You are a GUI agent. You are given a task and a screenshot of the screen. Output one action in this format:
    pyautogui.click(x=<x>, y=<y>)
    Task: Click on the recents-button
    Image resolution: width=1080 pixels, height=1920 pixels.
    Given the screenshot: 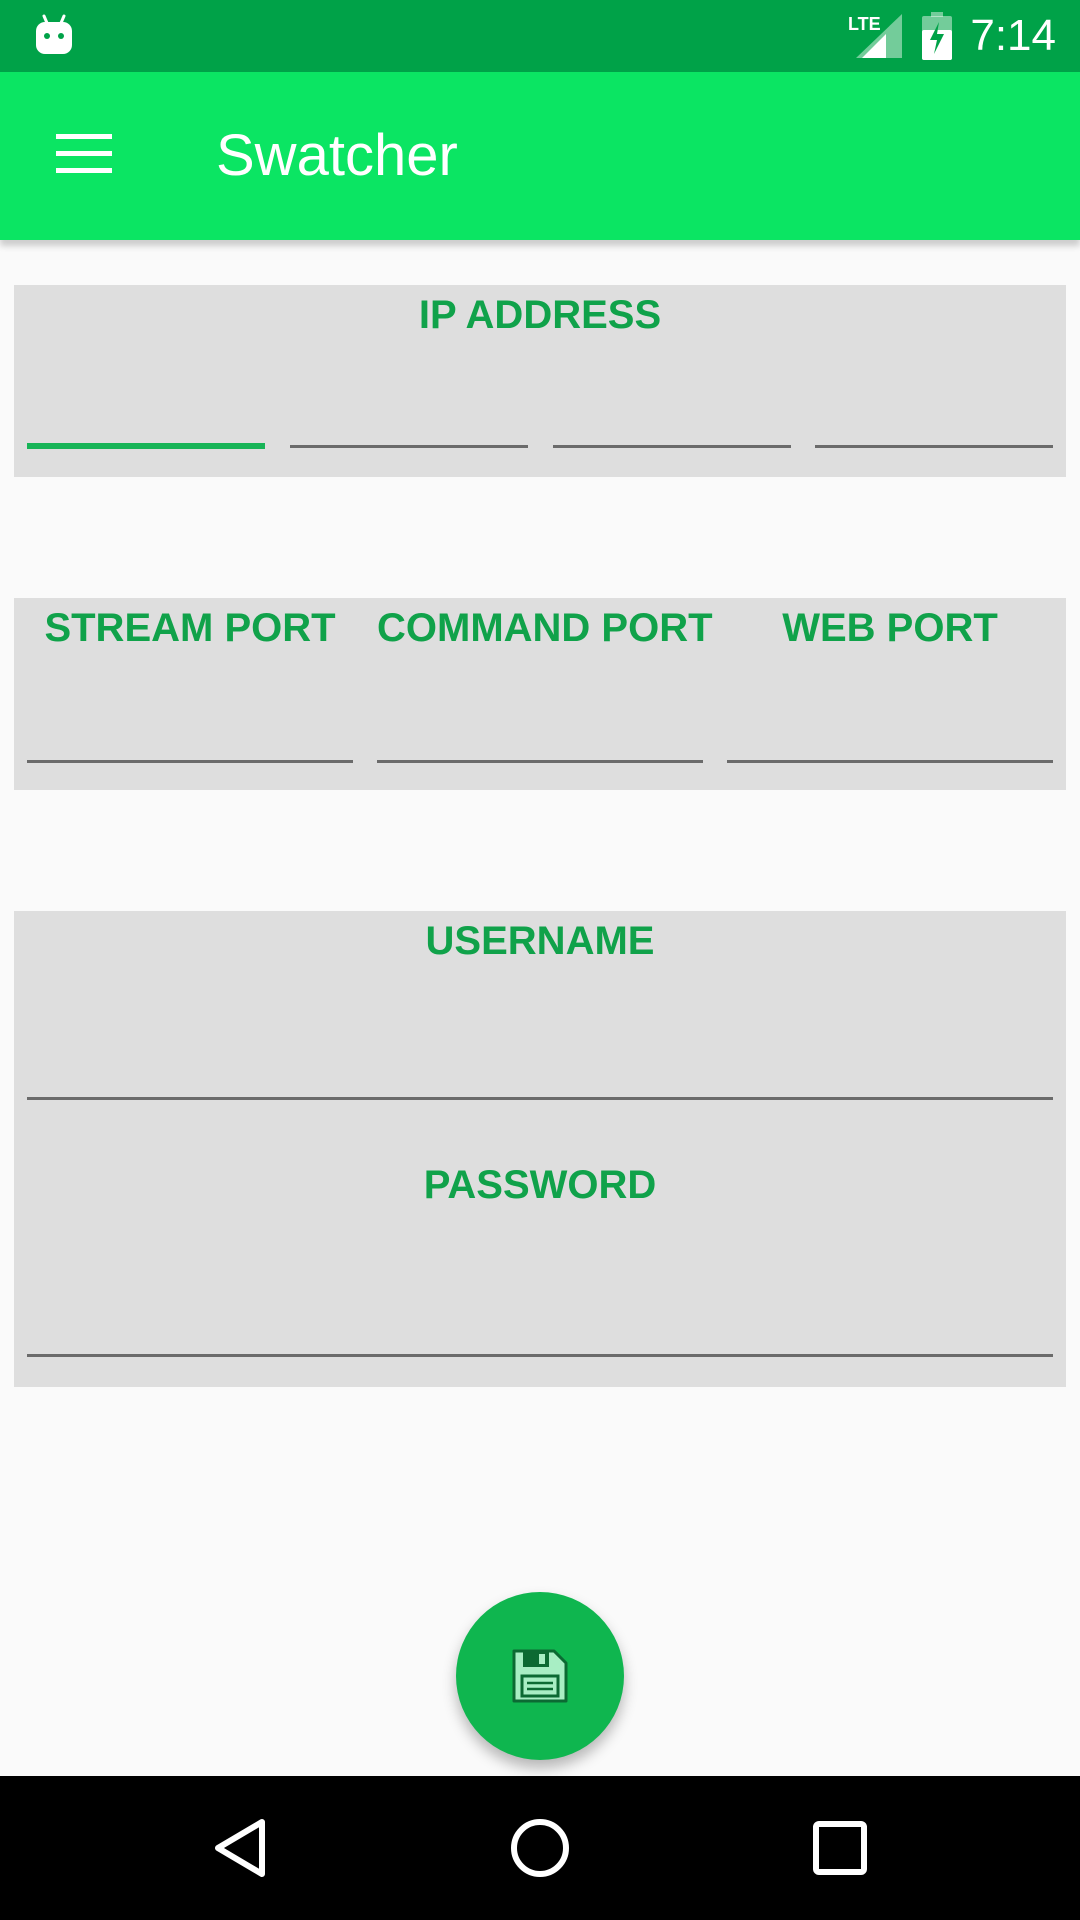 What is the action you would take?
    pyautogui.click(x=840, y=1848)
    